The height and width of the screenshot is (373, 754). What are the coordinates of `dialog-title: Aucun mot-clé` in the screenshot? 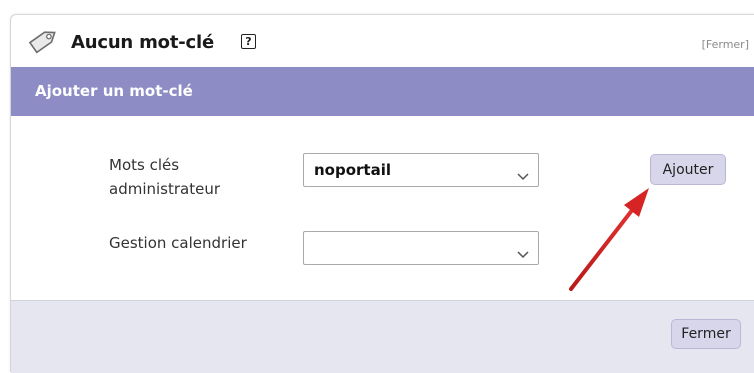 It's located at (142, 42).